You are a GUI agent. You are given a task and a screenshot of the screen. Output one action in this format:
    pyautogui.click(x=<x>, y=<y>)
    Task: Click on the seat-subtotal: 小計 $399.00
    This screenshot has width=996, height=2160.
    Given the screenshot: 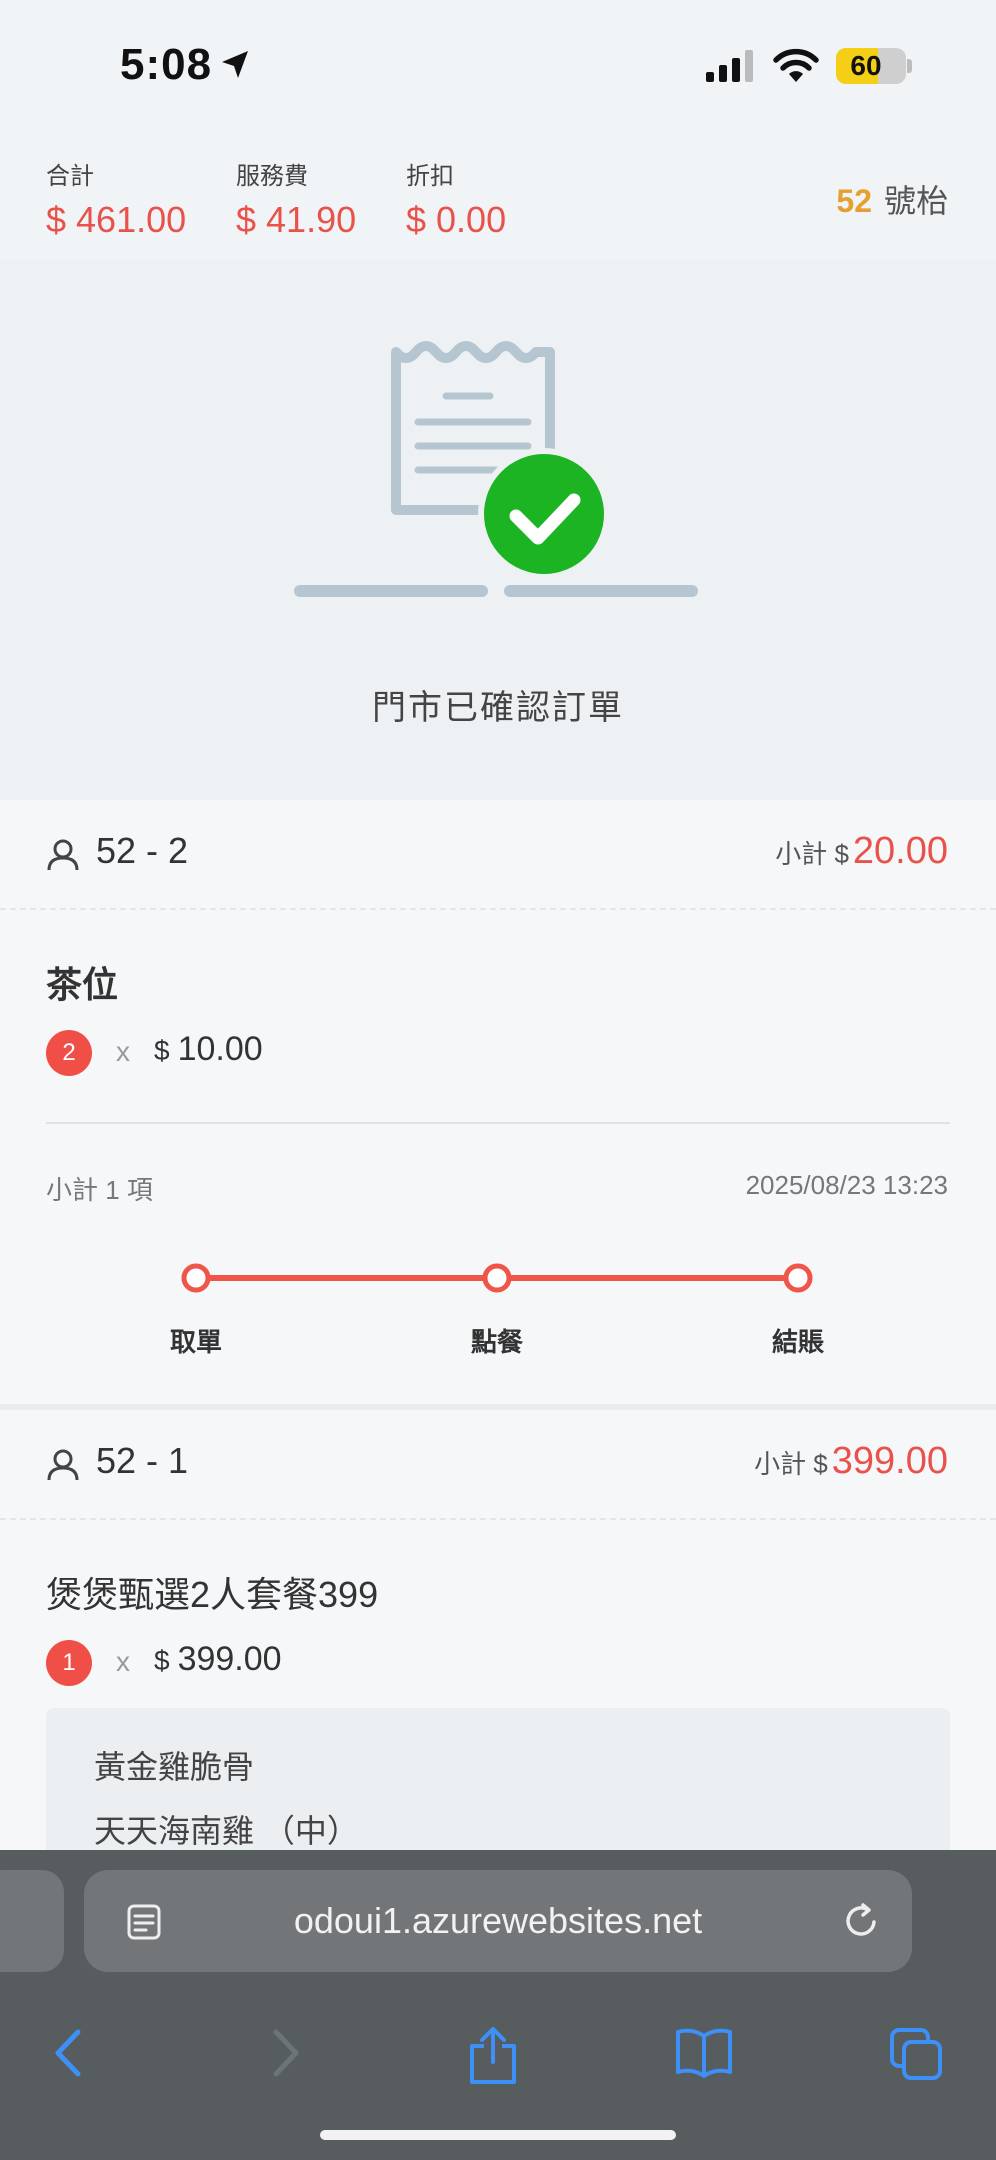 What is the action you would take?
    pyautogui.click(x=851, y=1461)
    